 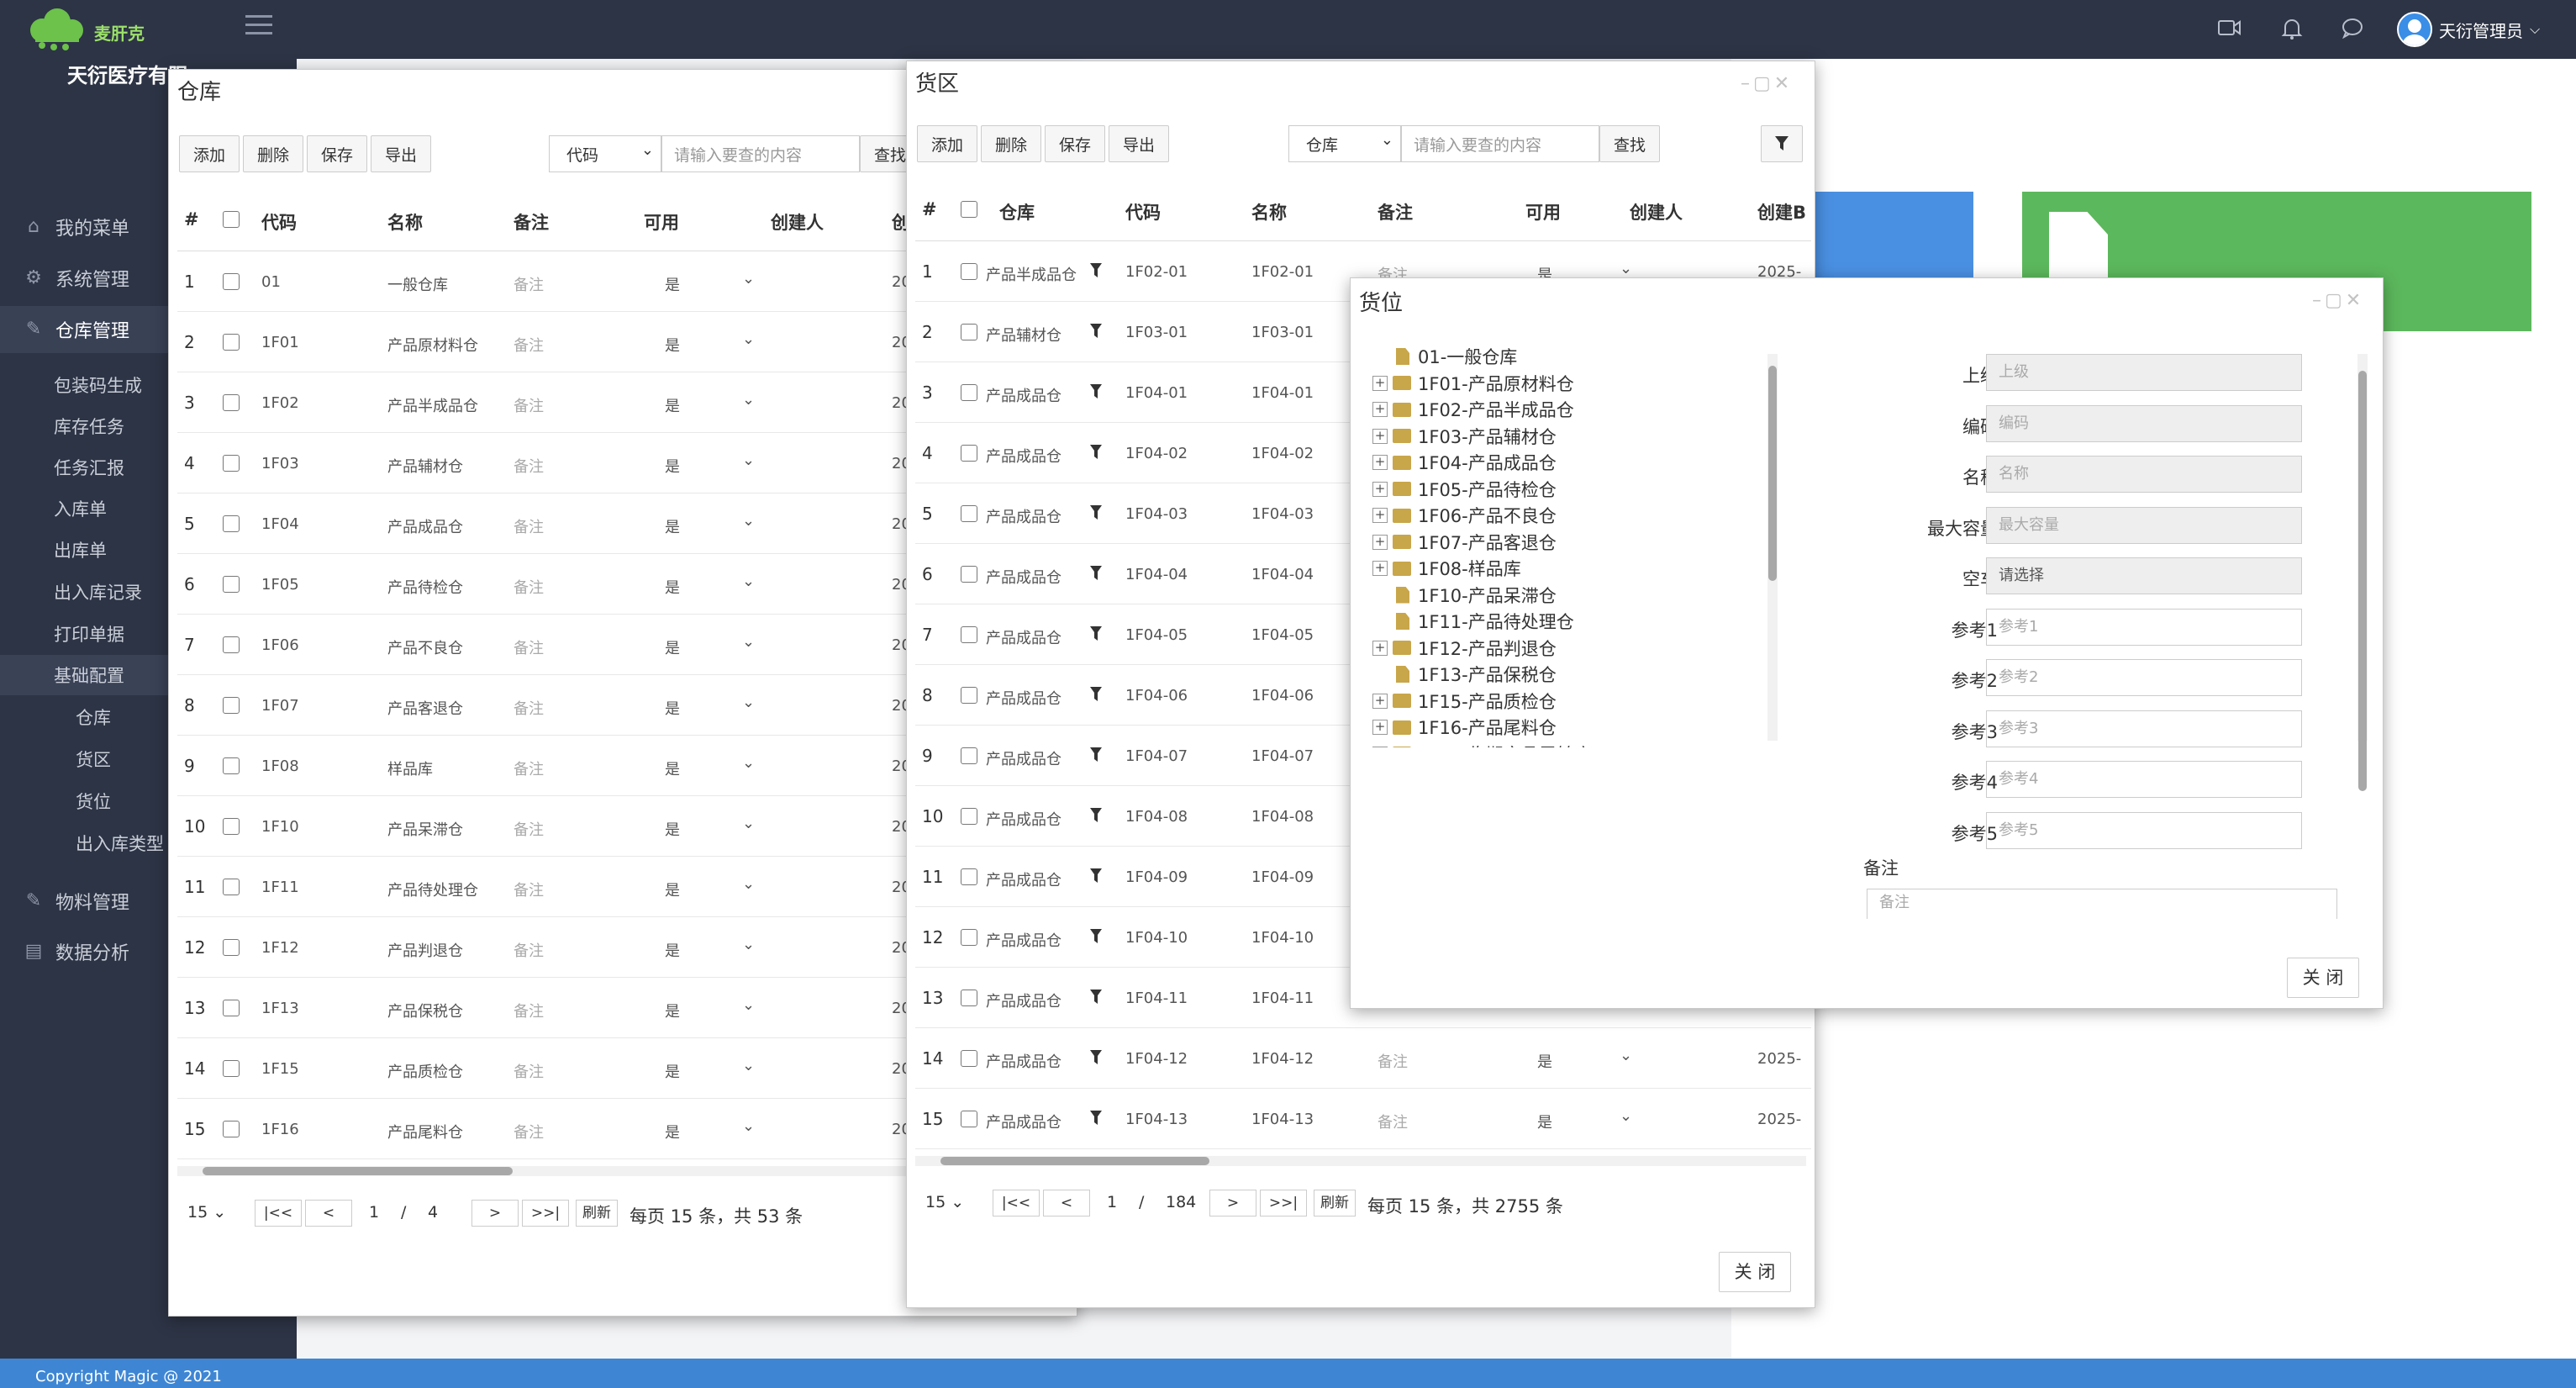 I want to click on tree-node: 1F13-产品保税仓, so click(x=1464, y=675).